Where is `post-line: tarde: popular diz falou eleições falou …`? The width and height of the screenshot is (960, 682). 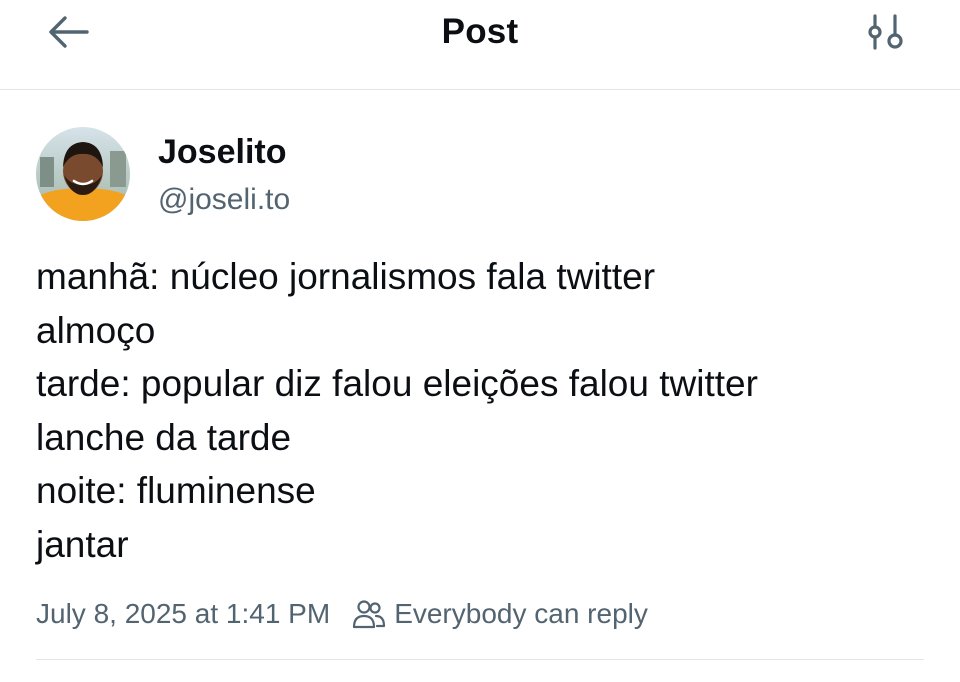
post-line: tarde: popular diz falou eleições falou … is located at coordinates (397, 384).